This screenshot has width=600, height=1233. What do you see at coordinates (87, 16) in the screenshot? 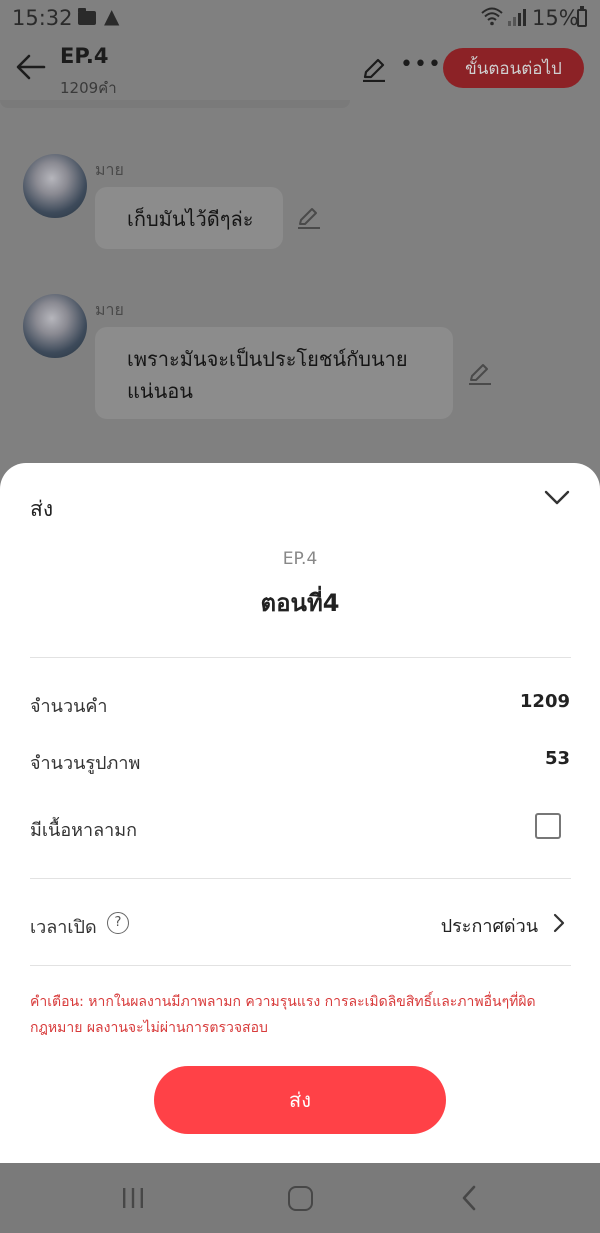
I see `folder-icon` at bounding box center [87, 16].